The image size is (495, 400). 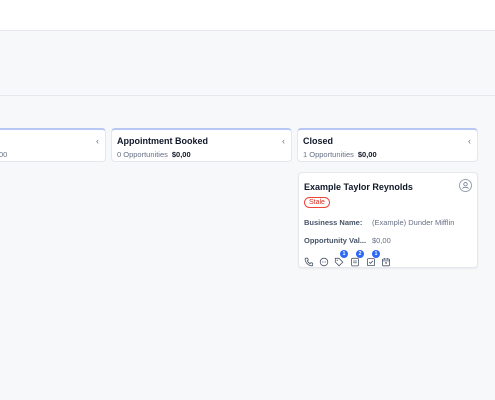 What do you see at coordinates (344, 254) in the screenshot?
I see `tag-count-badge: 1` at bounding box center [344, 254].